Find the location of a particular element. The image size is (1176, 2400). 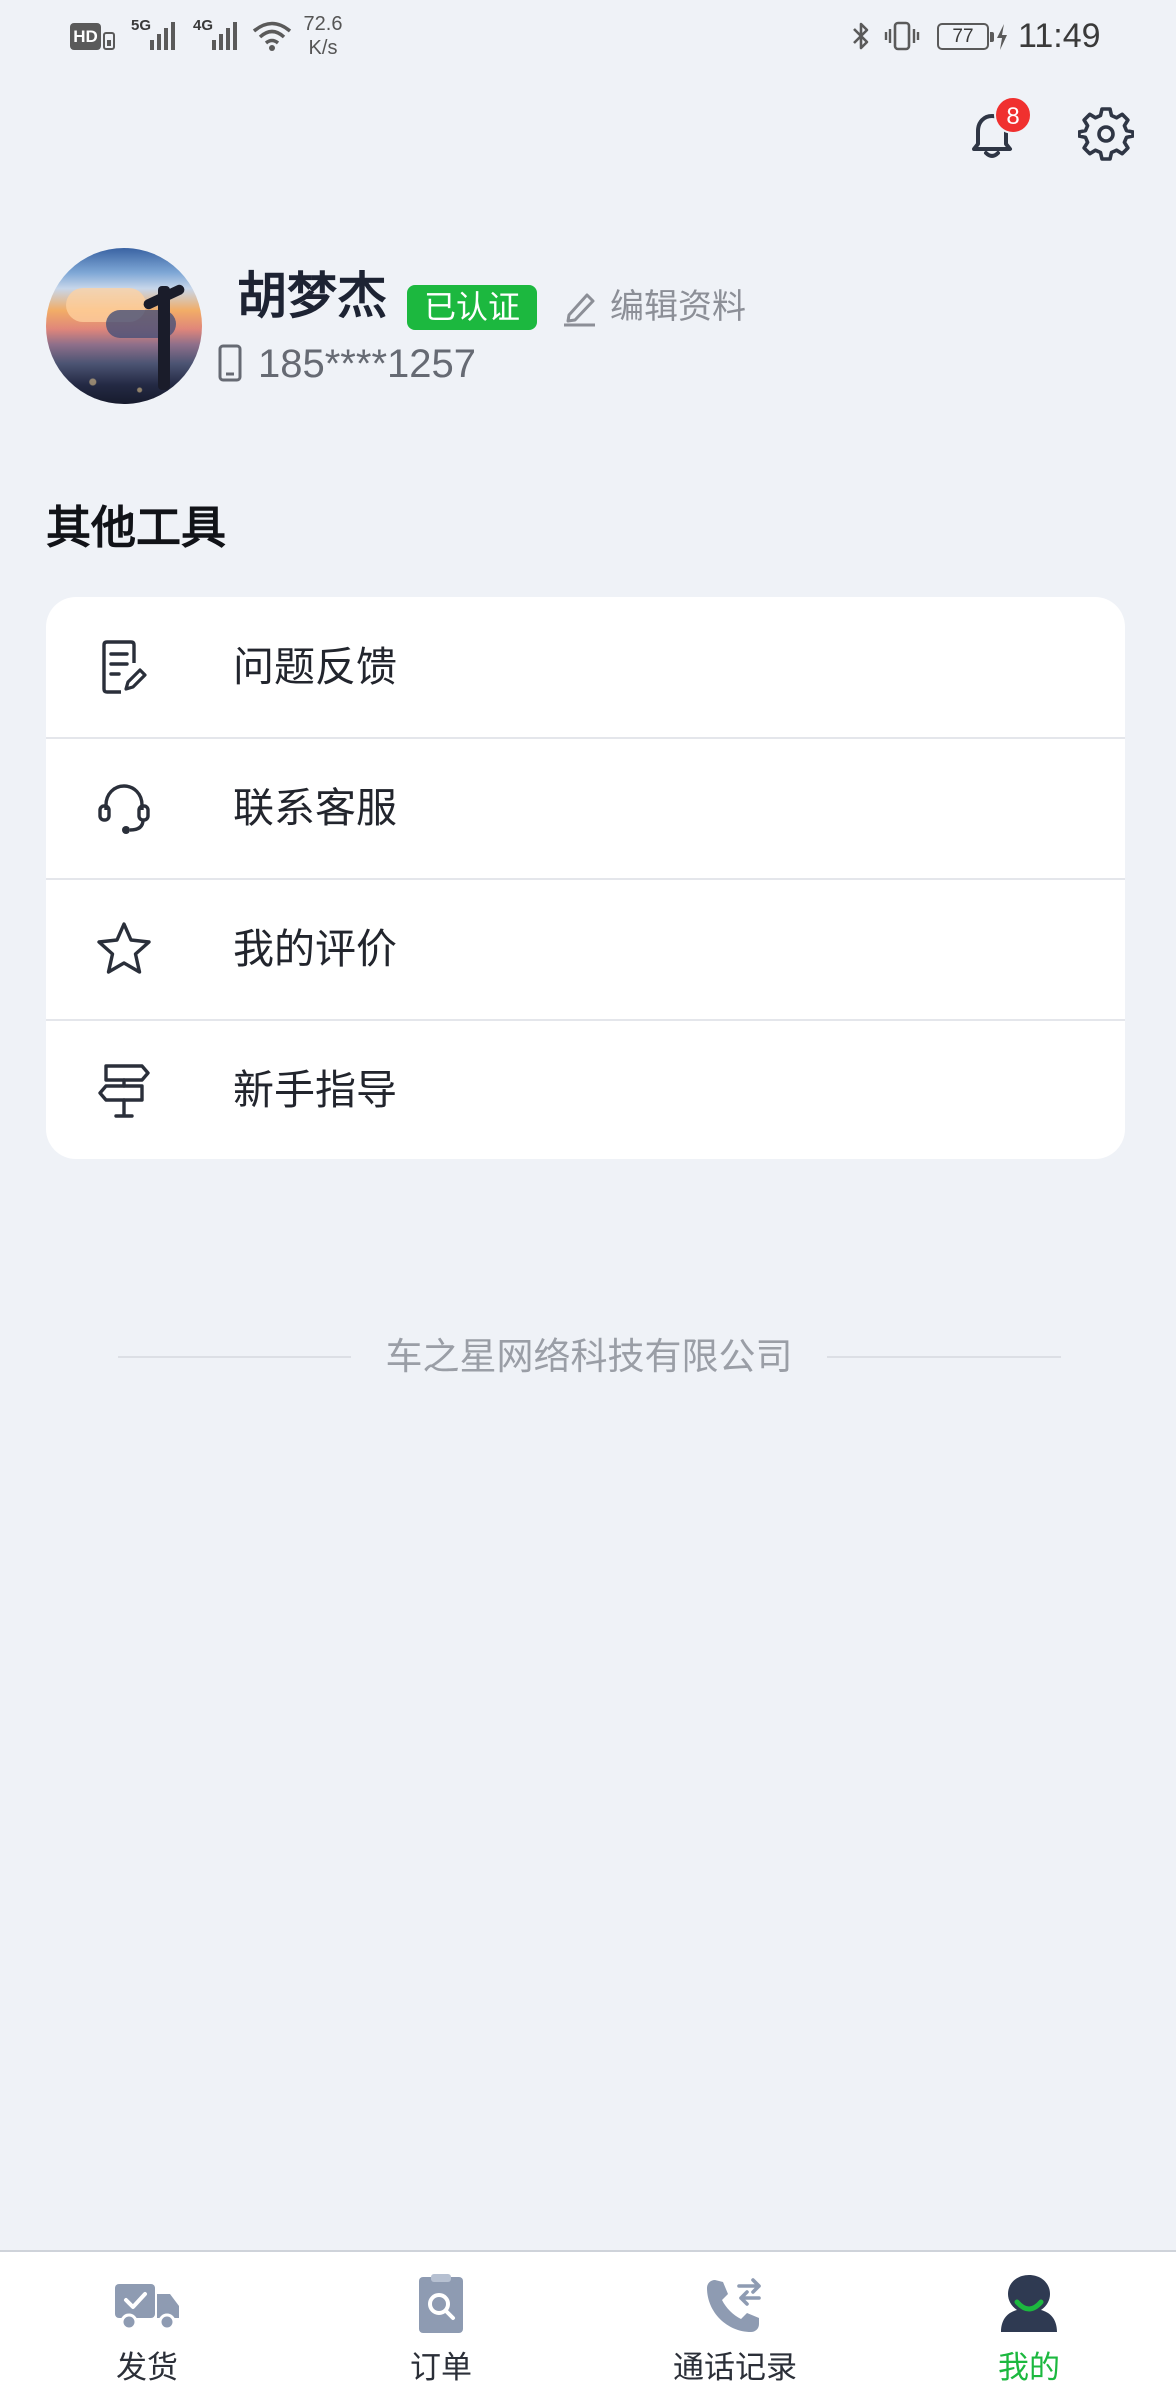

tool-item-beginner-guide: 新手指导 is located at coordinates (585, 1089).